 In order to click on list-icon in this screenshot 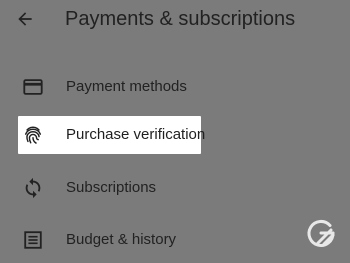, I will do `click(33, 240)`.